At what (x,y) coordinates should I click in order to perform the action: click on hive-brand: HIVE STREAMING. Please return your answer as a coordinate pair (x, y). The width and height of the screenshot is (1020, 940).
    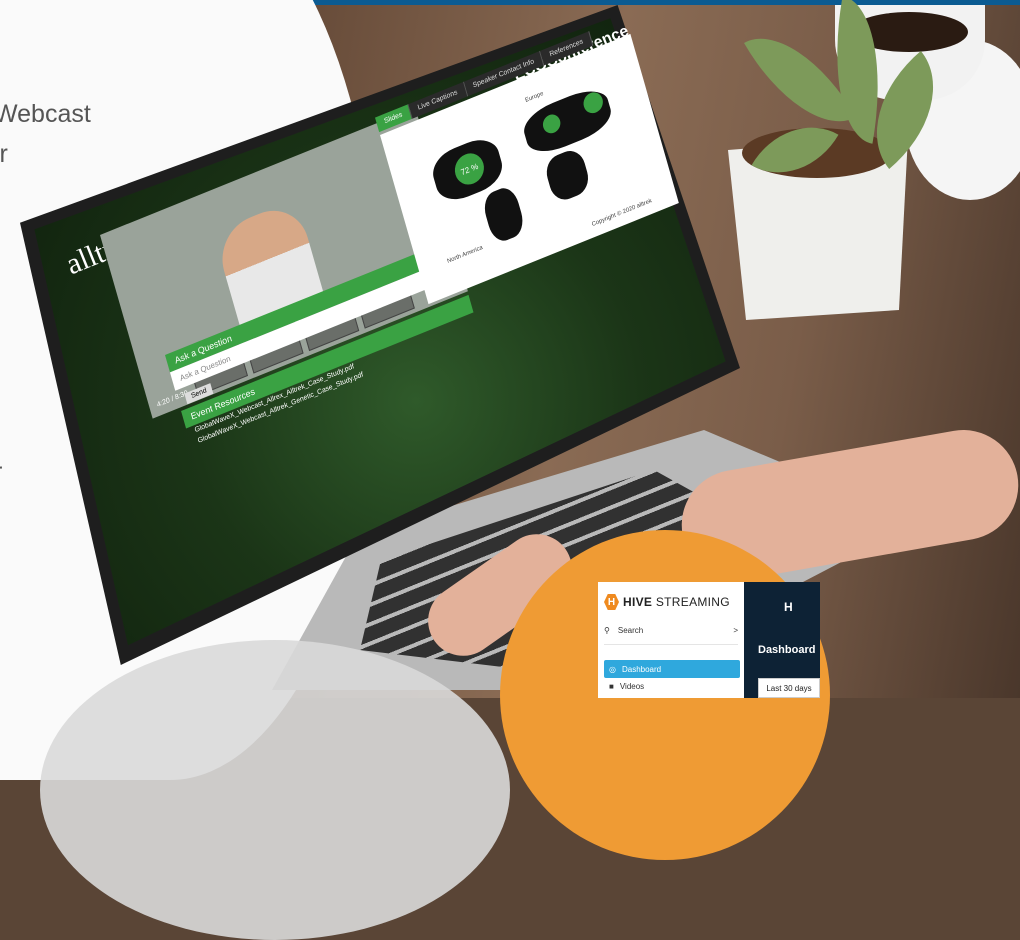
    Looking at the image, I should click on (676, 602).